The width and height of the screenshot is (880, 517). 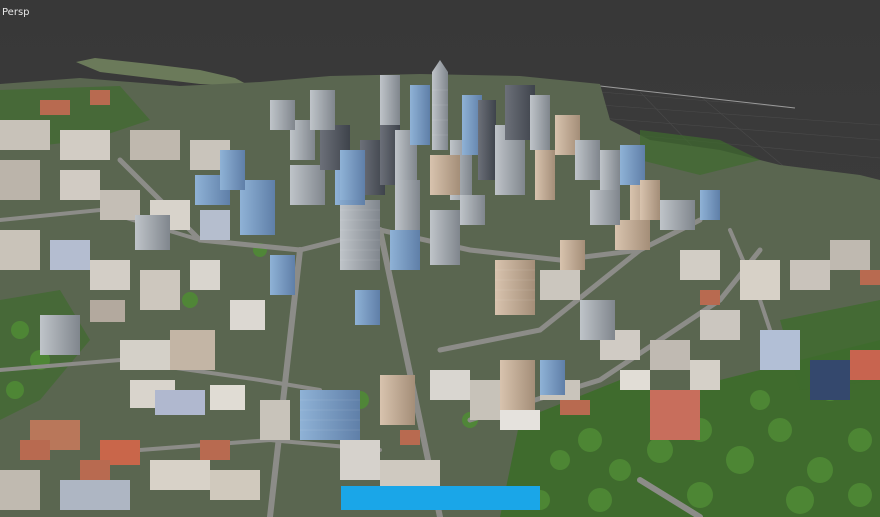 I want to click on loading-progress-bar, so click(x=440, y=498).